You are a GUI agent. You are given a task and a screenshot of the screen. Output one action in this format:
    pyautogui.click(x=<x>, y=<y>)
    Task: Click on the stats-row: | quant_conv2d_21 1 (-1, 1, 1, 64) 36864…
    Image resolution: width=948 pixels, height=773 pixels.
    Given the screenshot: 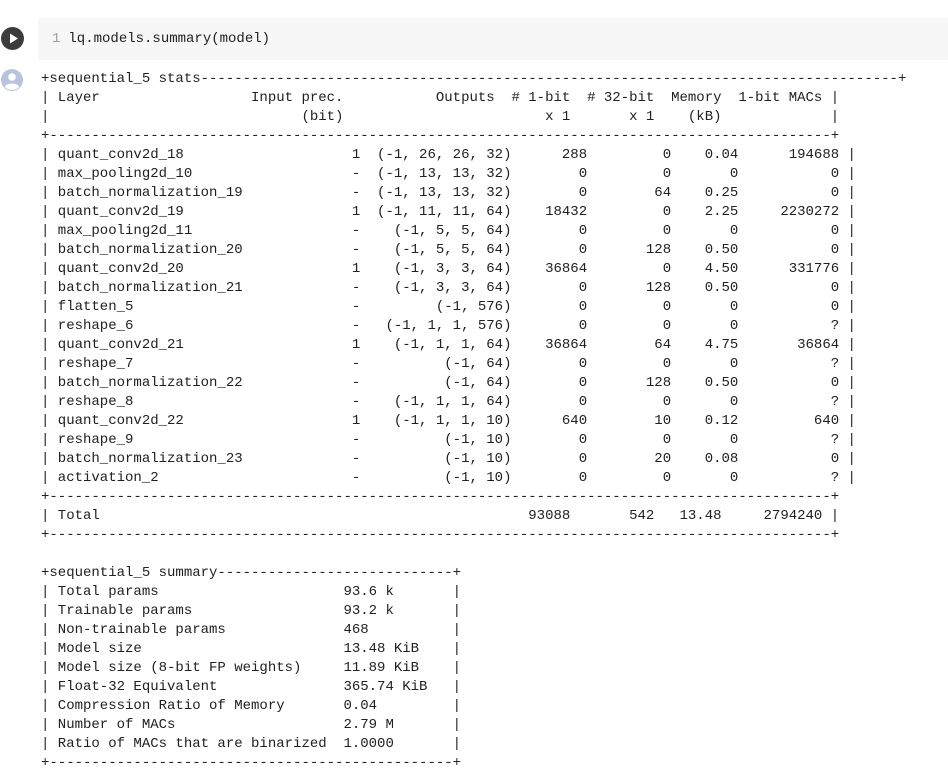 What is the action you would take?
    pyautogui.click(x=448, y=345)
    